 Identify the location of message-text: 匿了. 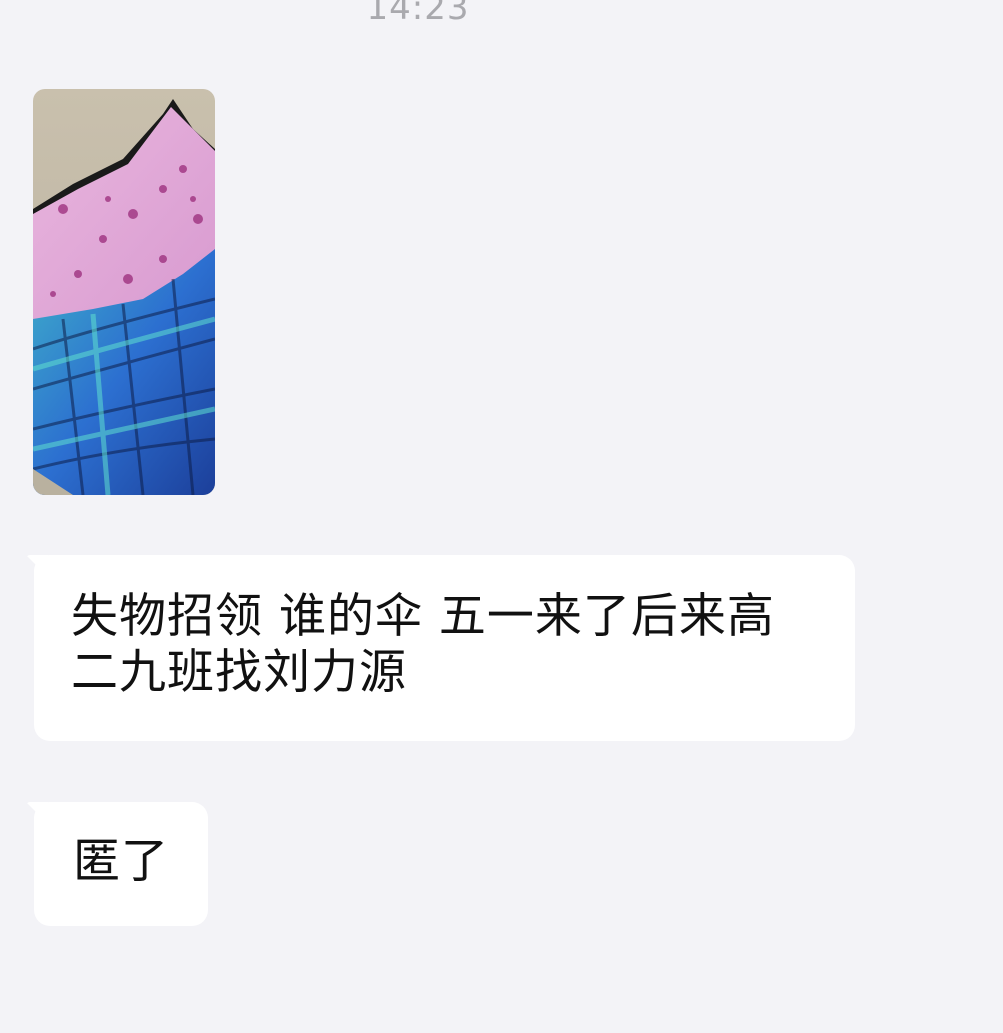
(121, 861).